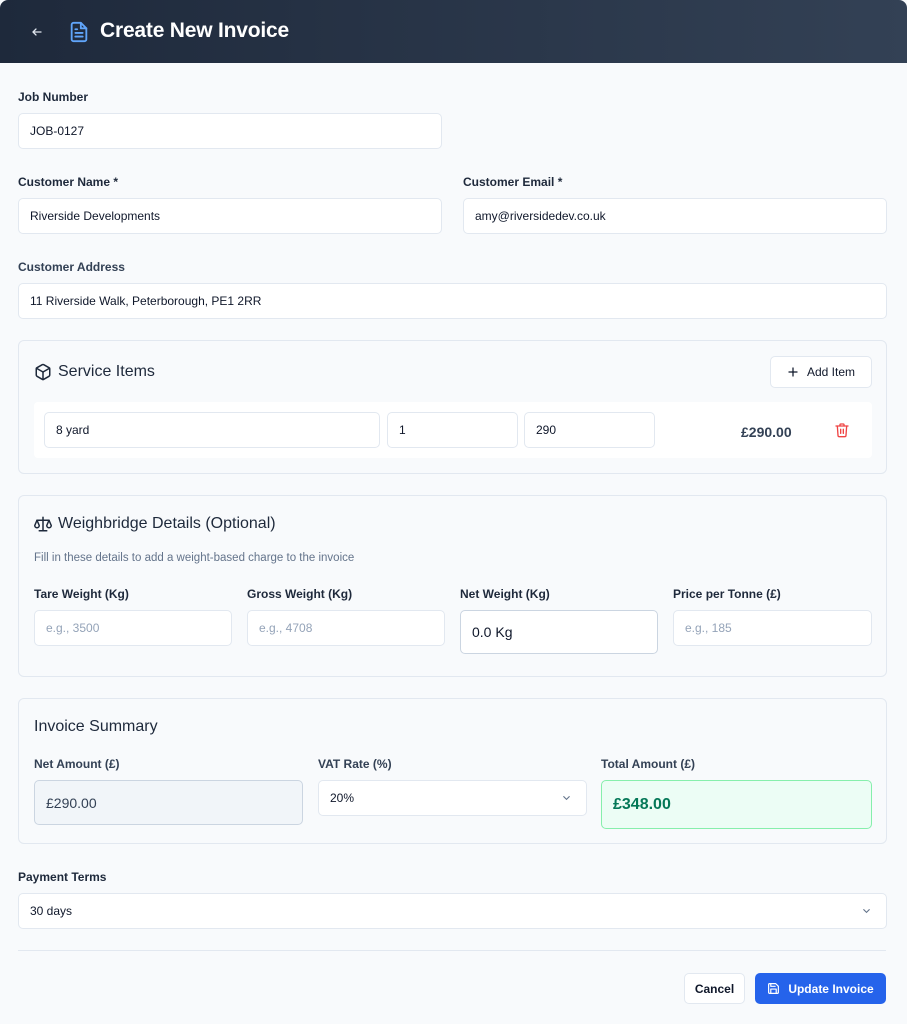 This screenshot has height=1024, width=907. I want to click on back-button, so click(37, 32).